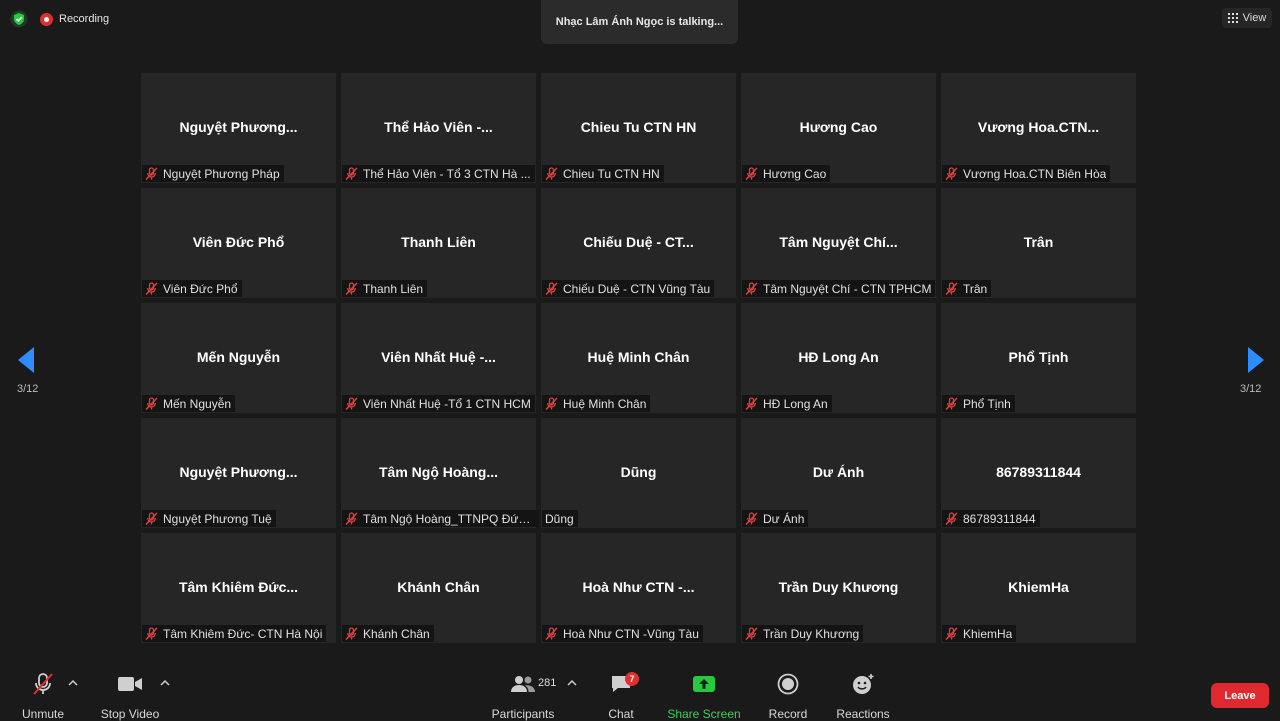 The width and height of the screenshot is (1280, 721). Describe the element at coordinates (631, 633) in the screenshot. I see `participant-name: Hoà Như CTN -Vũng Tàu` at that location.